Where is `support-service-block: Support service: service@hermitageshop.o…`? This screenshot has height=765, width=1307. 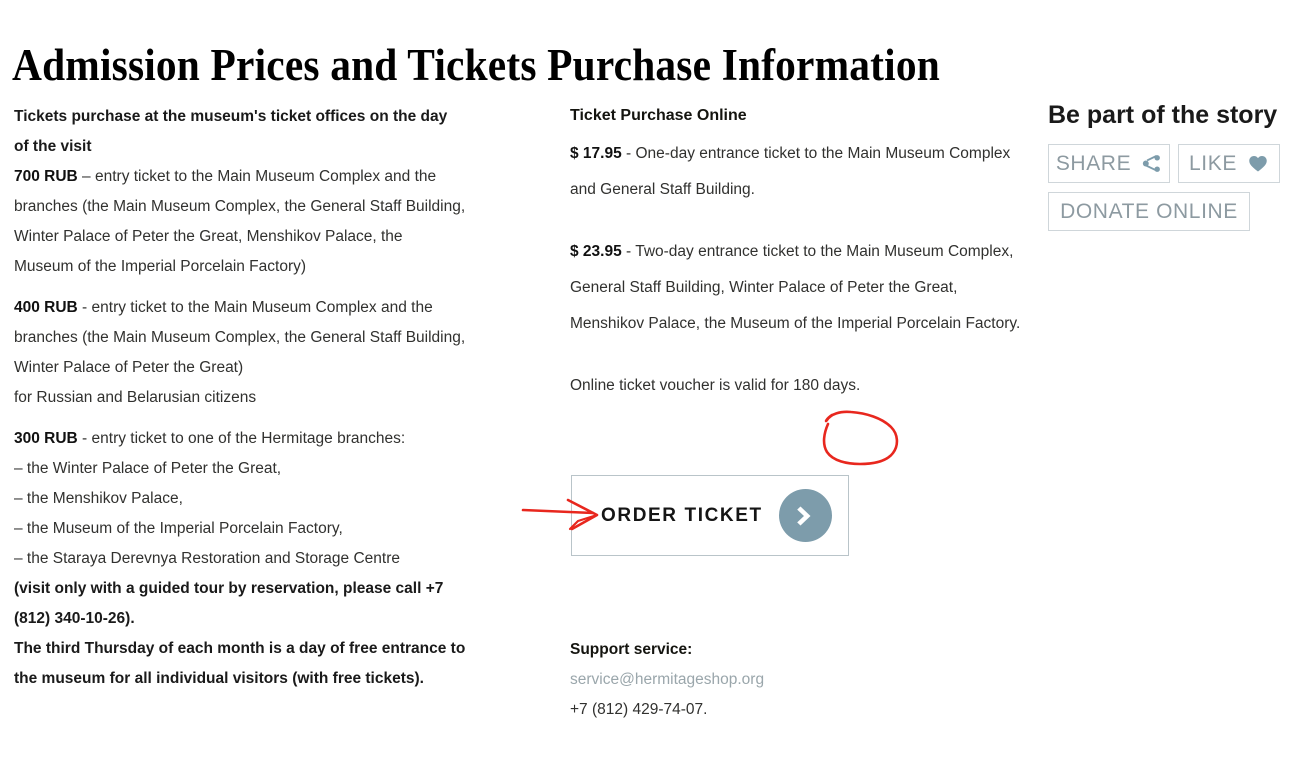
support-service-block: Support service: service@hermitageshop.o… is located at coordinates (780, 680).